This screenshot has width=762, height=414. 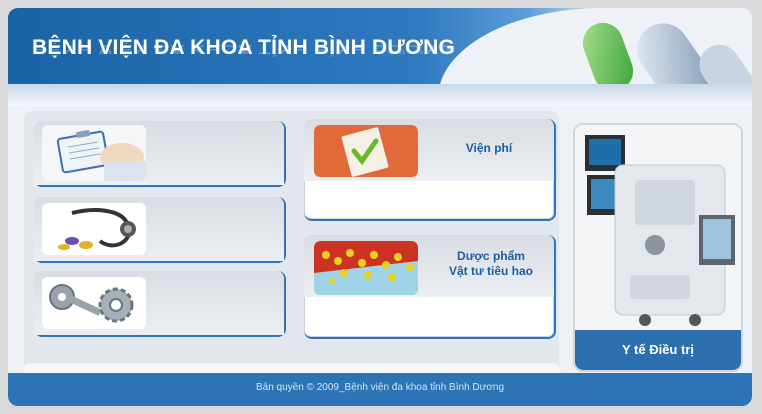 I want to click on side-card-label: Y tế Điều trị, so click(x=658, y=350).